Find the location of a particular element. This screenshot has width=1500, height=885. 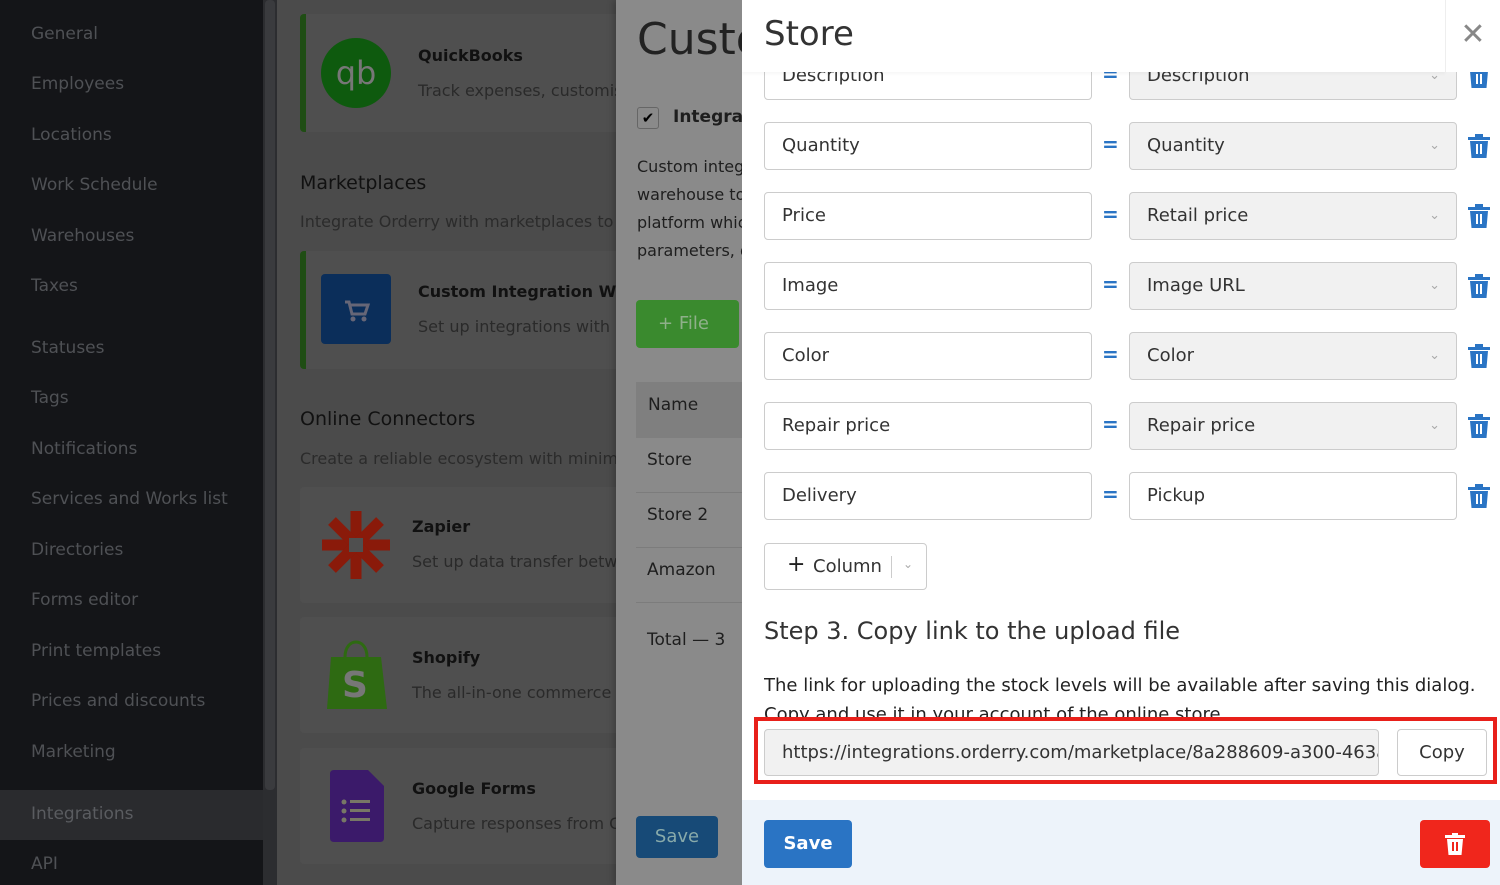

sidebar-item-marketing: Marketing is located at coordinates (73, 752).